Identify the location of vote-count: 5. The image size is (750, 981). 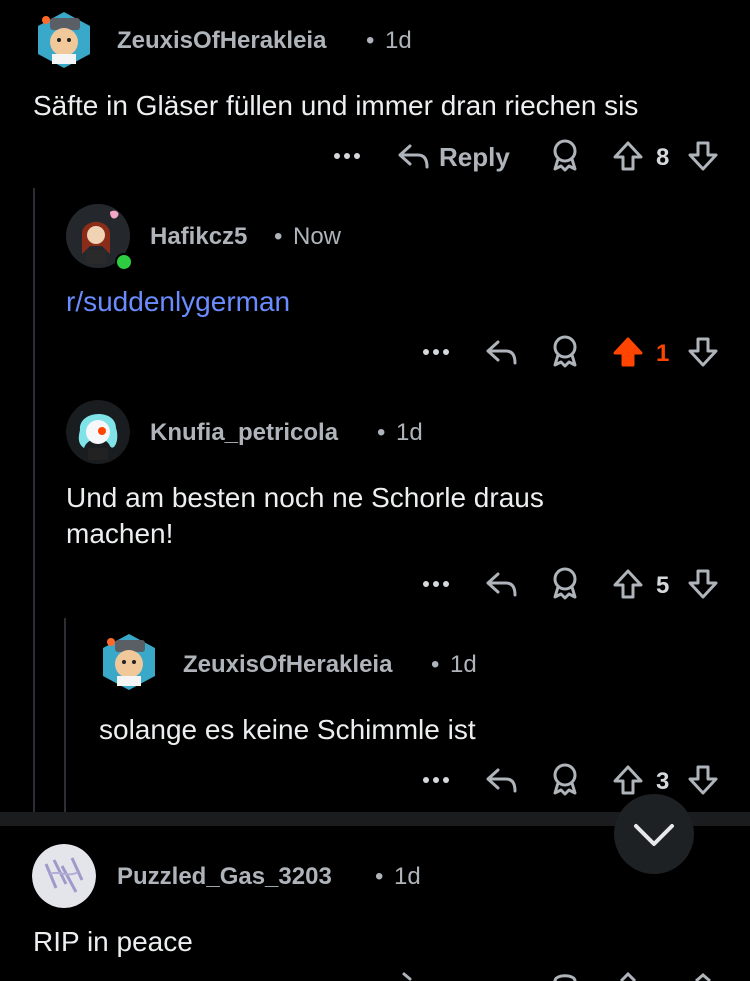
(663, 585).